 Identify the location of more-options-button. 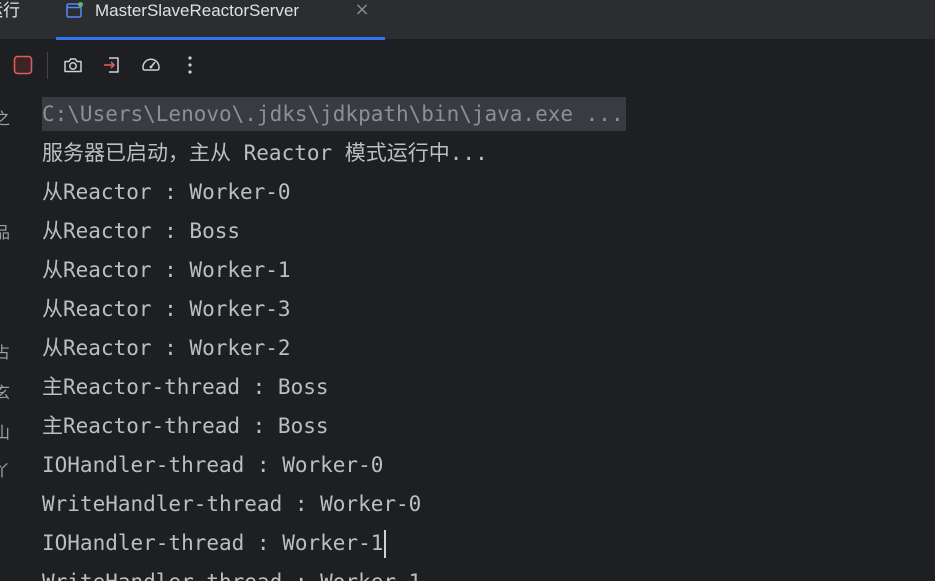
(190, 65).